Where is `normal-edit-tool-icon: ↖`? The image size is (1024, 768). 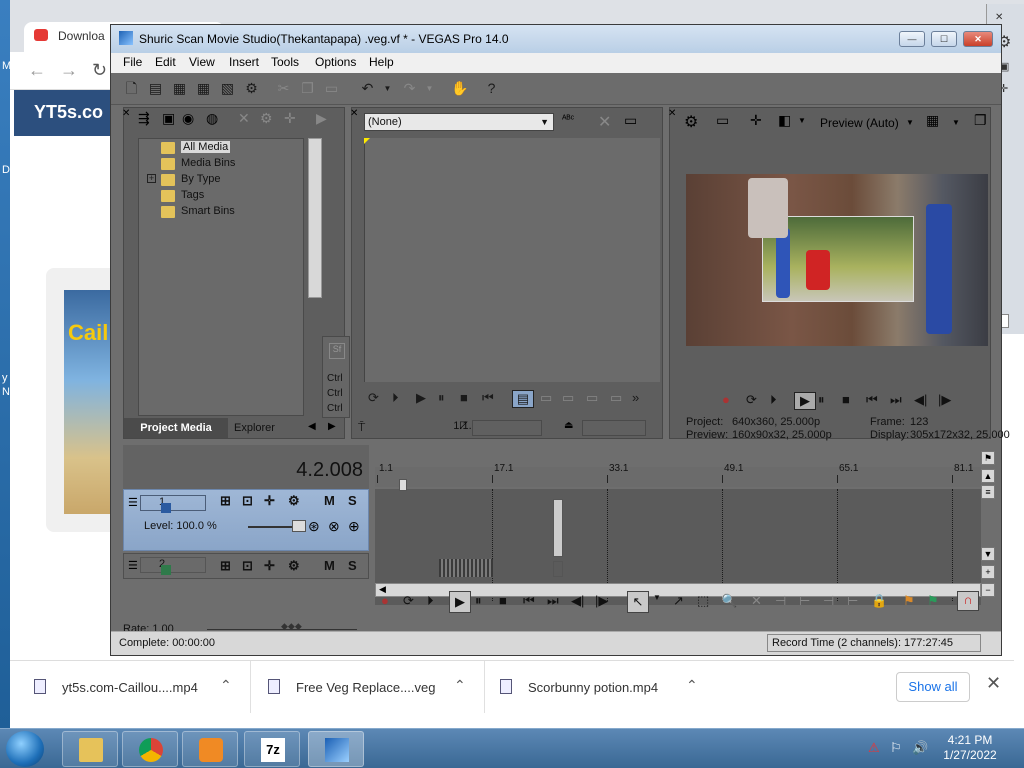
normal-edit-tool-icon: ↖ is located at coordinates (638, 602).